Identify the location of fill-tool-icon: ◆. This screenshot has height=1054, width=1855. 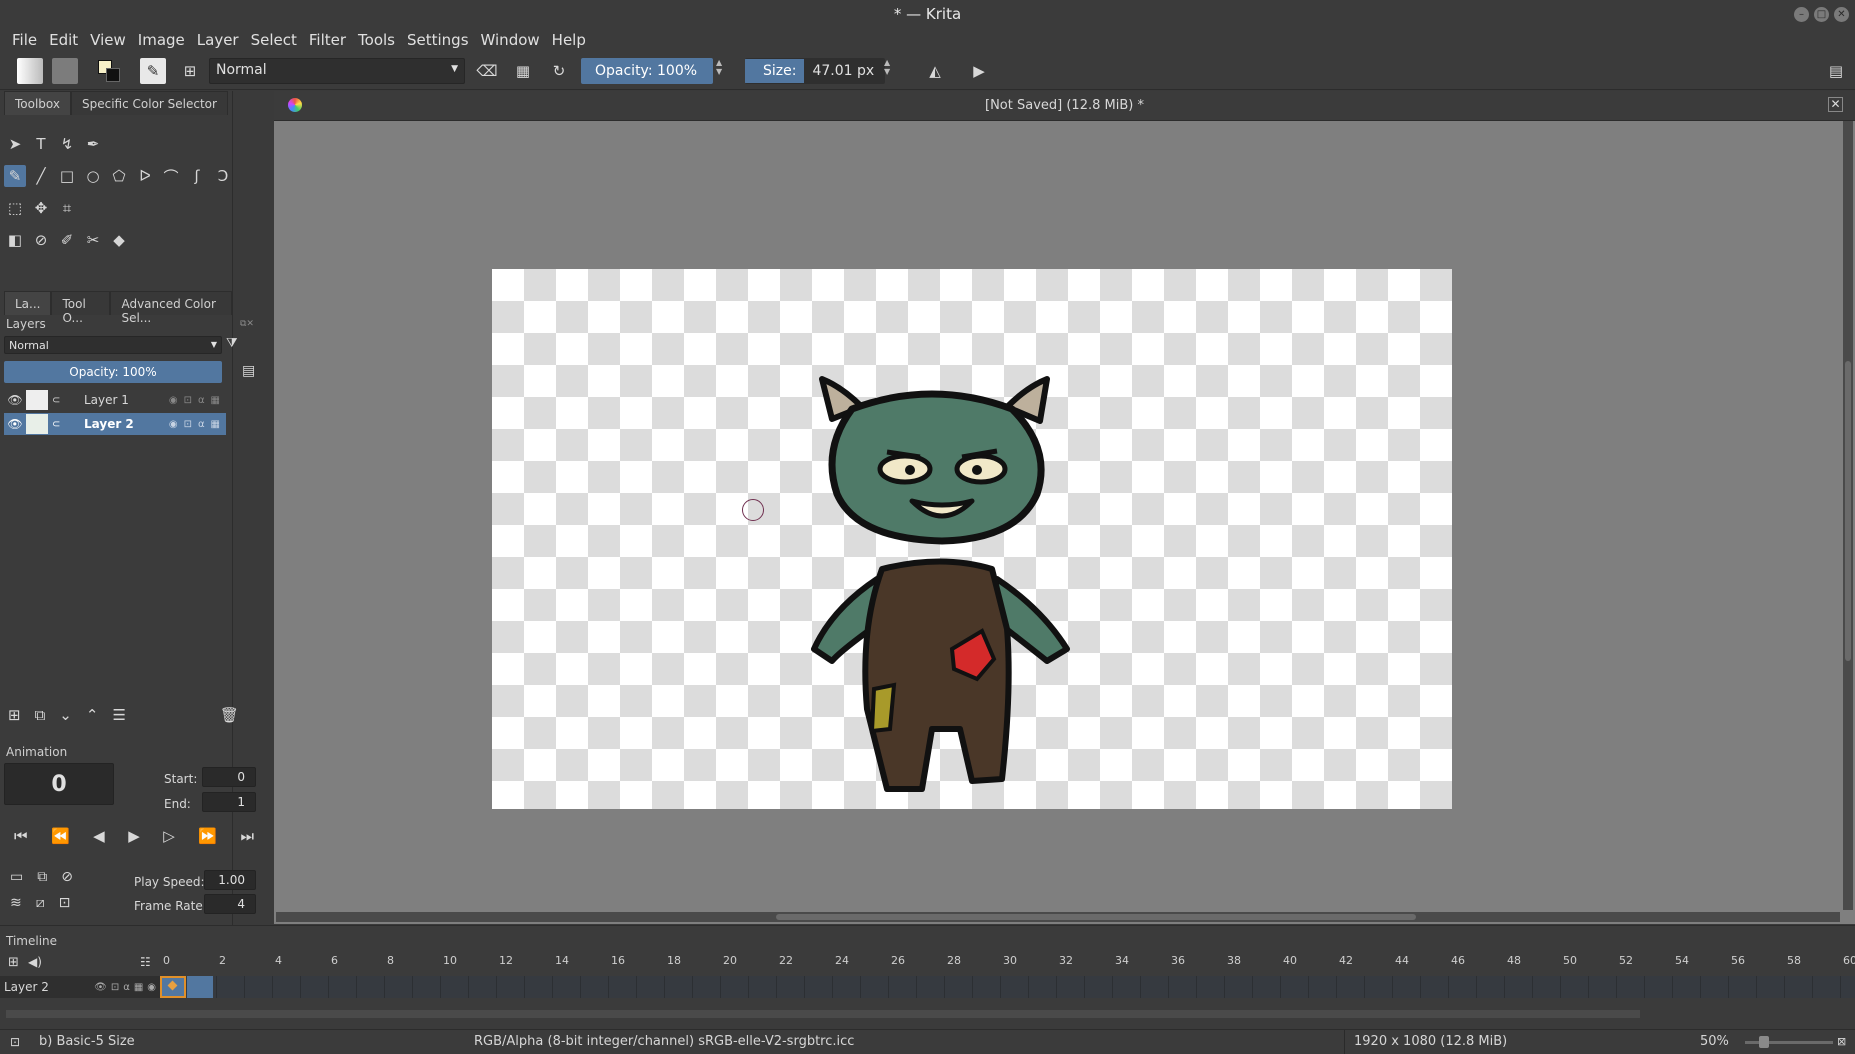
(119, 240).